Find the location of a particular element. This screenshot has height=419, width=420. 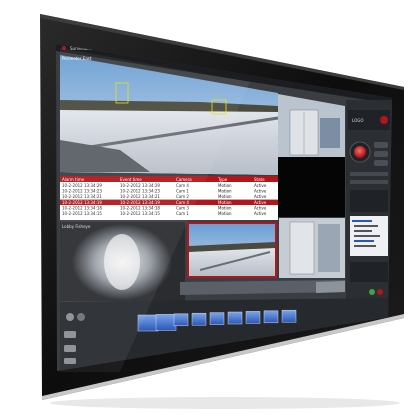

focus-button is located at coordinates (381, 163).